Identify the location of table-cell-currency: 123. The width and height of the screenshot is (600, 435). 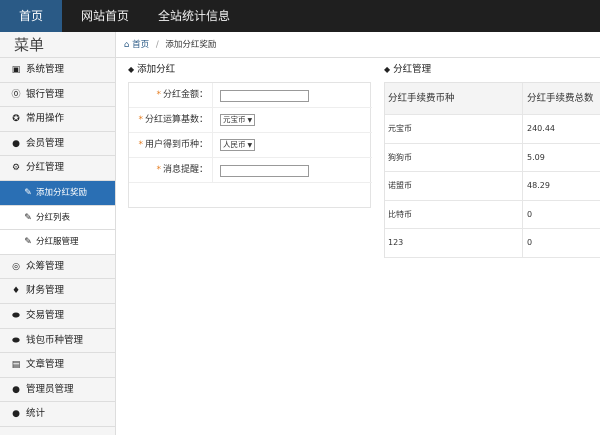
(454, 243).